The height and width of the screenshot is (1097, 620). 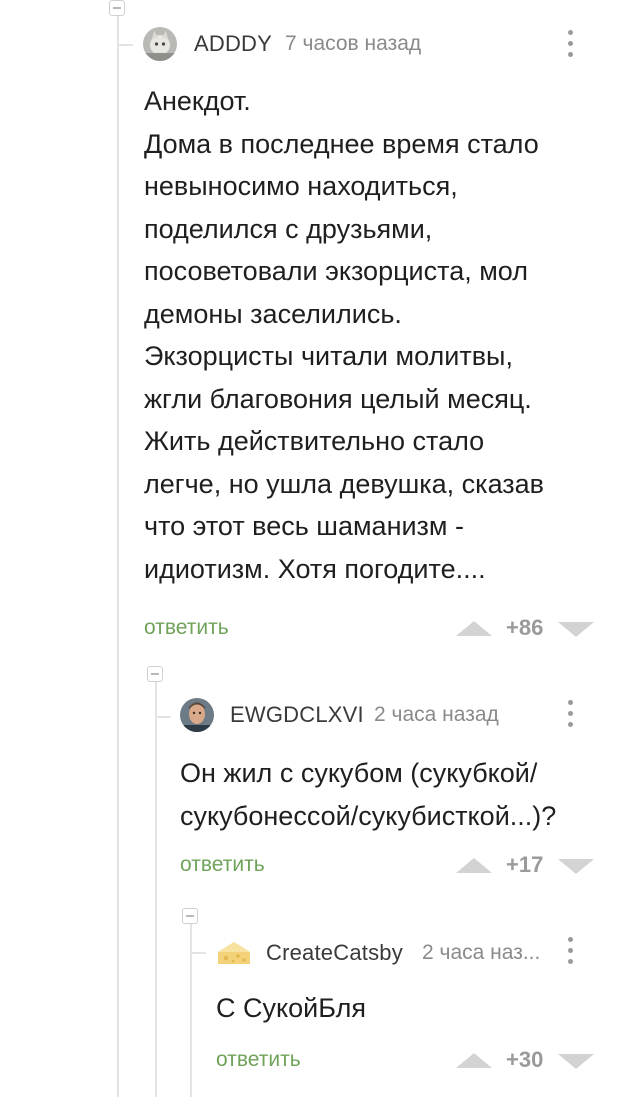 What do you see at coordinates (118, 548) in the screenshot?
I see `thread-line-root` at bounding box center [118, 548].